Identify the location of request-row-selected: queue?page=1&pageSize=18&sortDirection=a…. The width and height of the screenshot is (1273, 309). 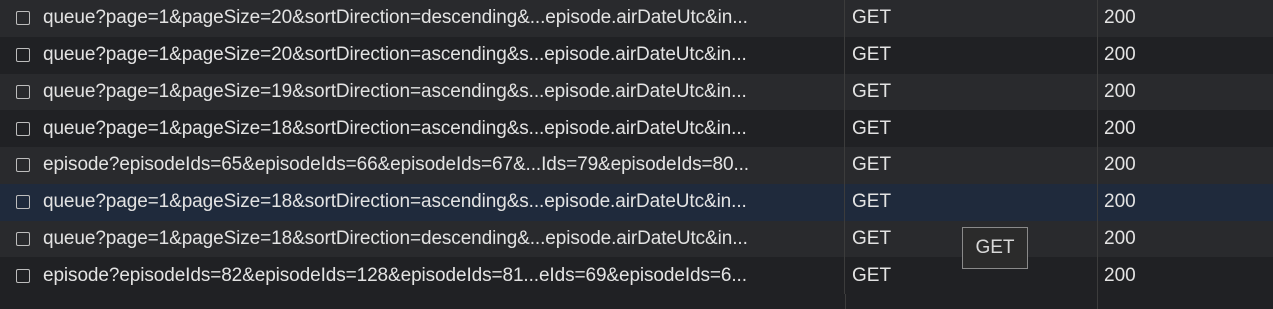
(636, 202).